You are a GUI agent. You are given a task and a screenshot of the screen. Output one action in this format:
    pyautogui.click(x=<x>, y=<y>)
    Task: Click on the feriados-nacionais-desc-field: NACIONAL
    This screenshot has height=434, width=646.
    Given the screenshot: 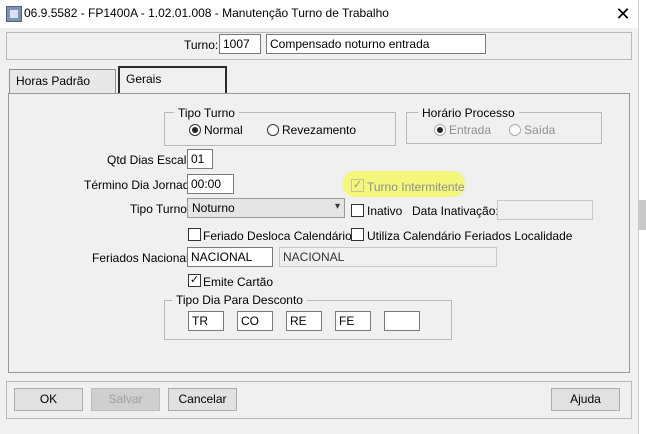 What is the action you would take?
    pyautogui.click(x=388, y=257)
    